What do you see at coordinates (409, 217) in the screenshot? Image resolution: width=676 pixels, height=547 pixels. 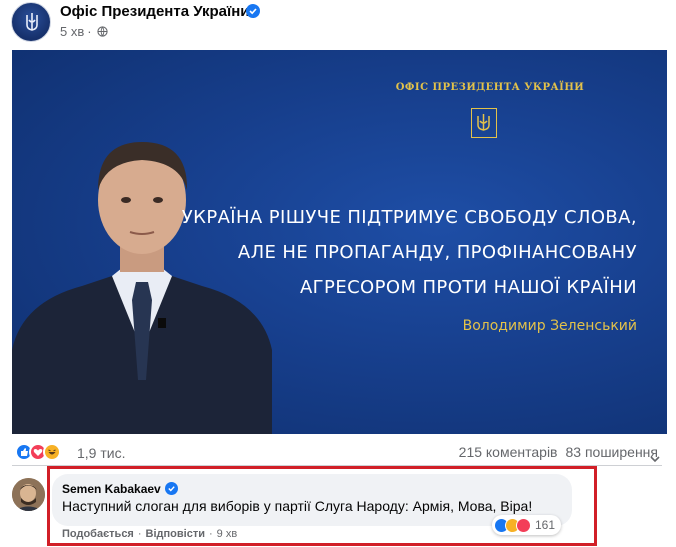 I see `quote-line: УКРАЇНА РІШУЧЕ ПІДТРИМУЄ СВОБОДУ СЛОВА,` at bounding box center [409, 217].